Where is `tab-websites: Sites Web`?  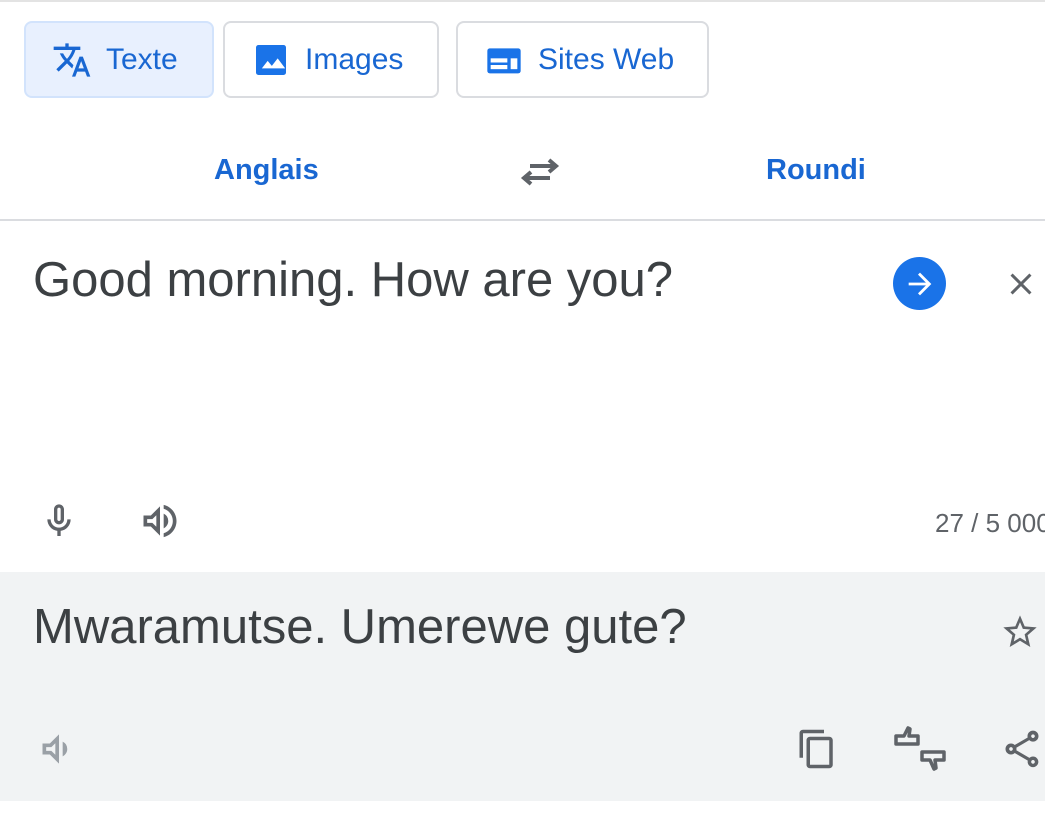
tab-websites: Sites Web is located at coordinates (582, 59).